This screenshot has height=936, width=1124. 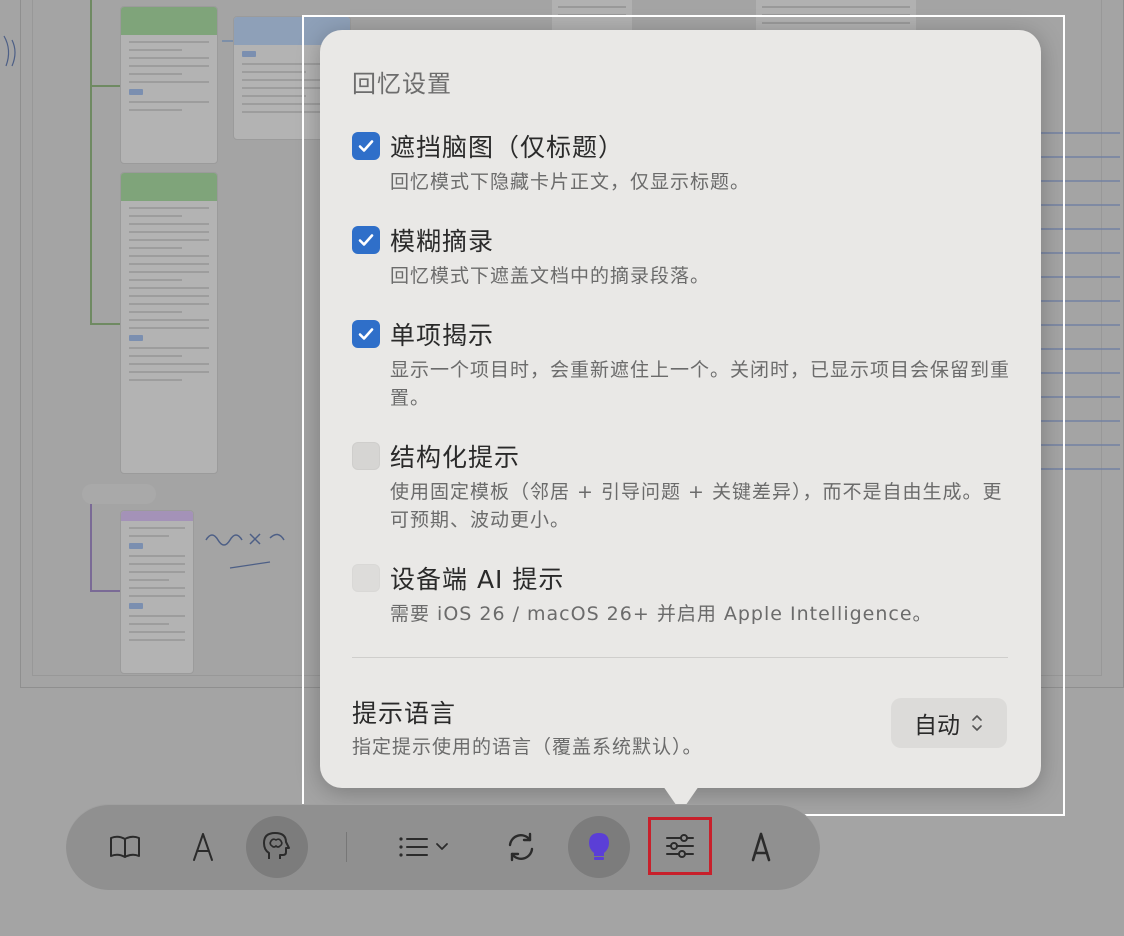 What do you see at coordinates (680, 657) in the screenshot?
I see `divider` at bounding box center [680, 657].